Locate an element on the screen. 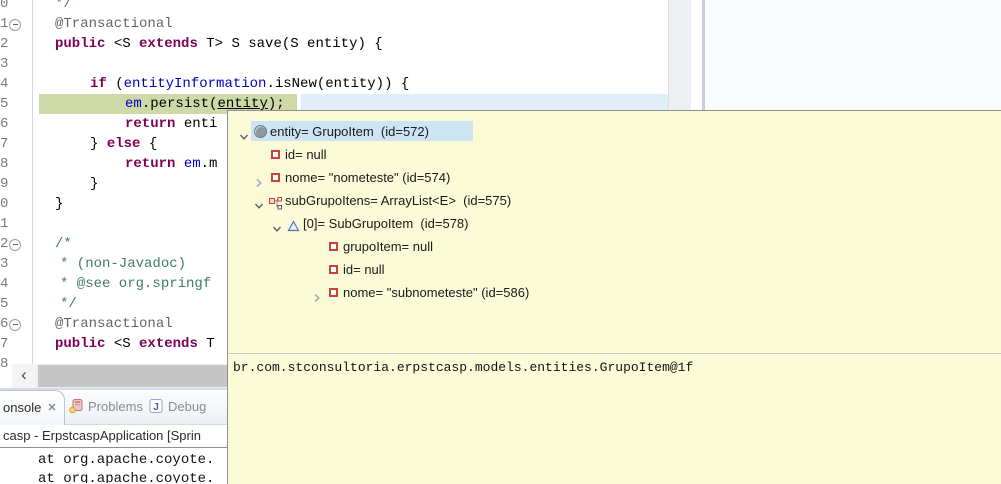 The image size is (1001, 484). variable-tree-row: nome= "subnometeste" (id=586) is located at coordinates (614, 292).